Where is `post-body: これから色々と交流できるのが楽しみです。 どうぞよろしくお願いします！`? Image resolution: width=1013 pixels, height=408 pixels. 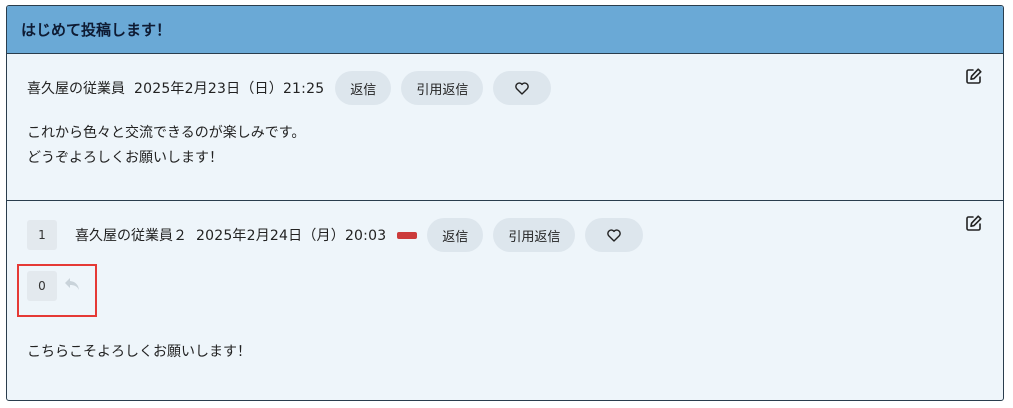
post-body: これから色々と交流できるのが楽しみです。 どうぞよろしくお願いします！ is located at coordinates (166, 146).